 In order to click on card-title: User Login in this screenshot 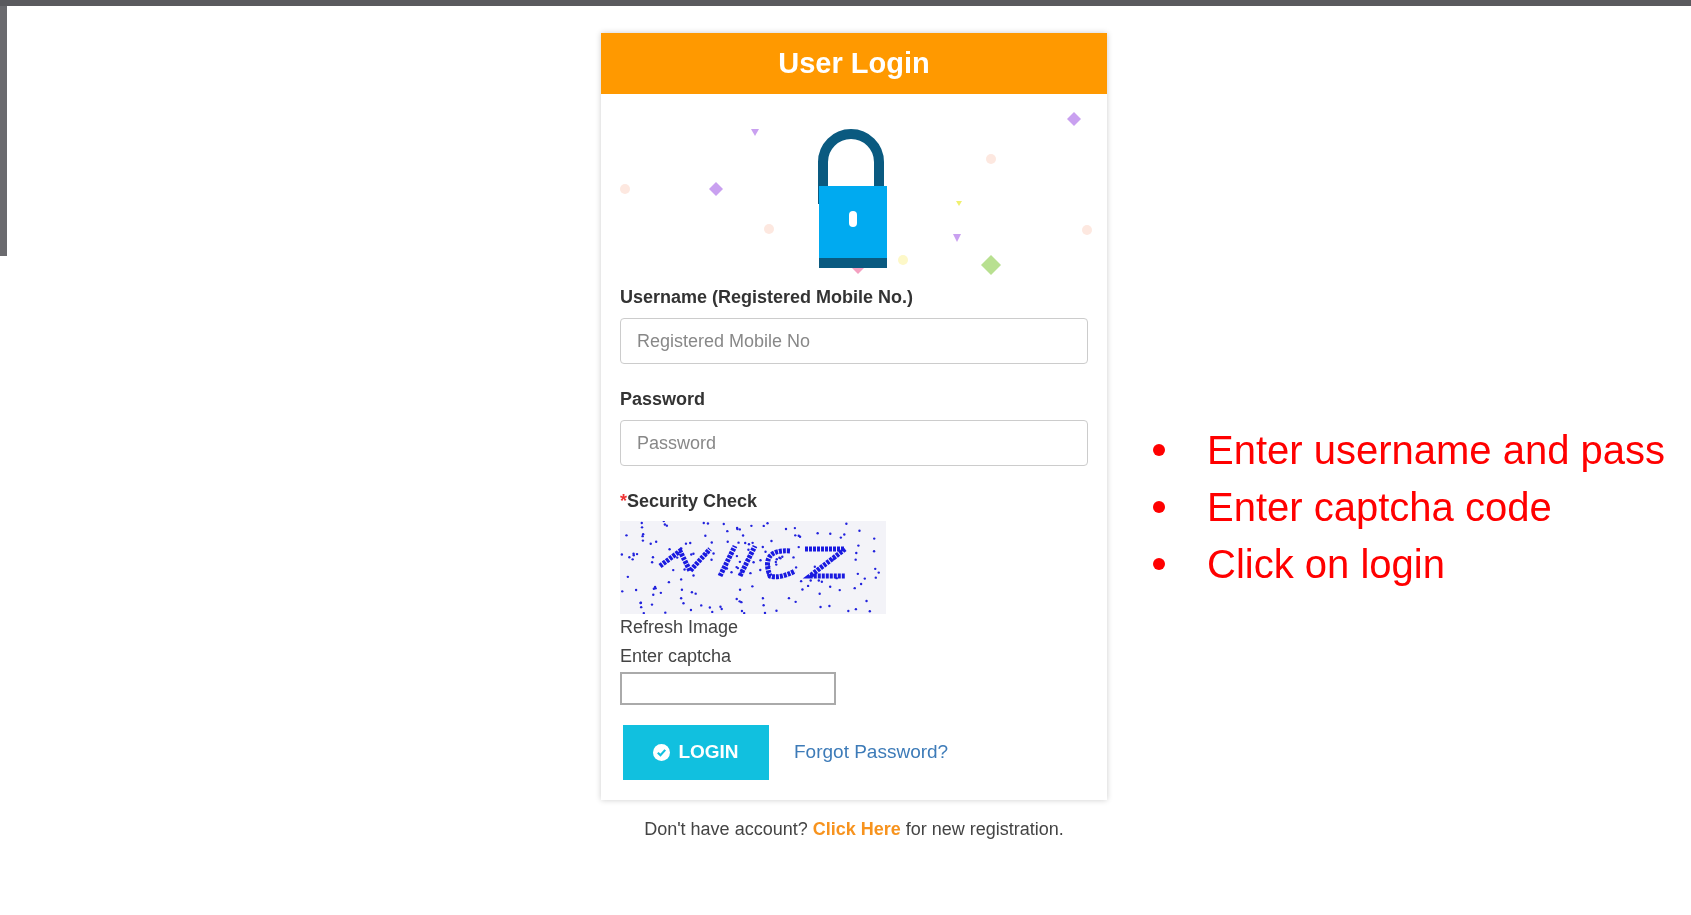, I will do `click(854, 63)`.